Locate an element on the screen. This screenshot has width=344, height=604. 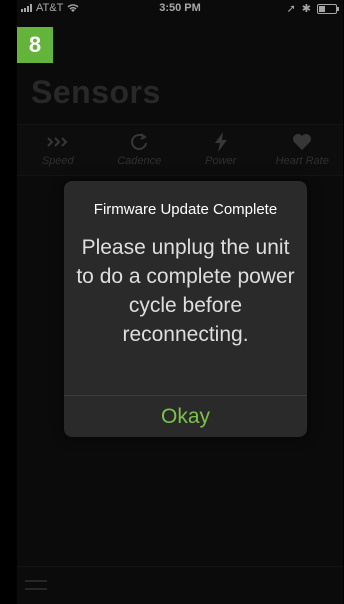
okay-button: Okay is located at coordinates (185, 416).